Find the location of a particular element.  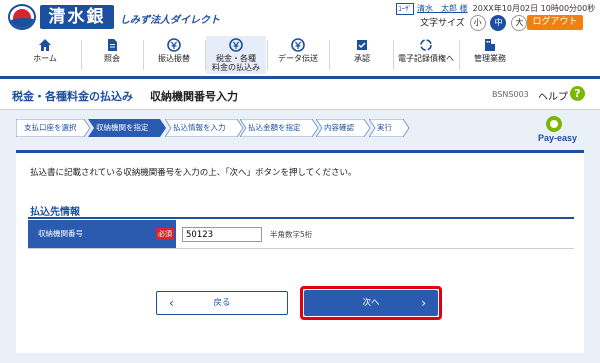

nav-inquiry: 照会 is located at coordinates (112, 55).